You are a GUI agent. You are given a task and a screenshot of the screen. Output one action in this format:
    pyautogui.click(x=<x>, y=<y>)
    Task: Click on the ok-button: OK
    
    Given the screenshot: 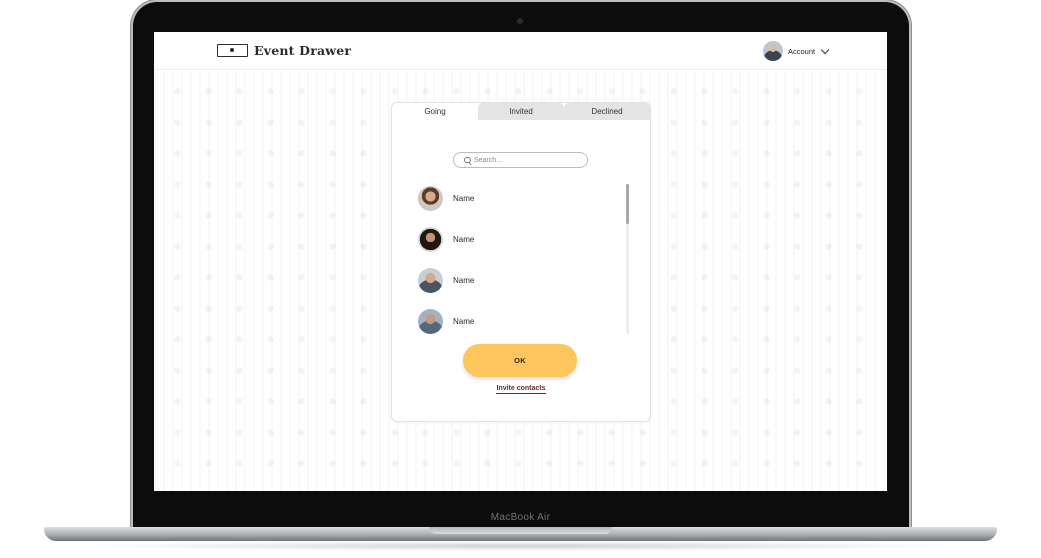 What is the action you would take?
    pyautogui.click(x=520, y=360)
    